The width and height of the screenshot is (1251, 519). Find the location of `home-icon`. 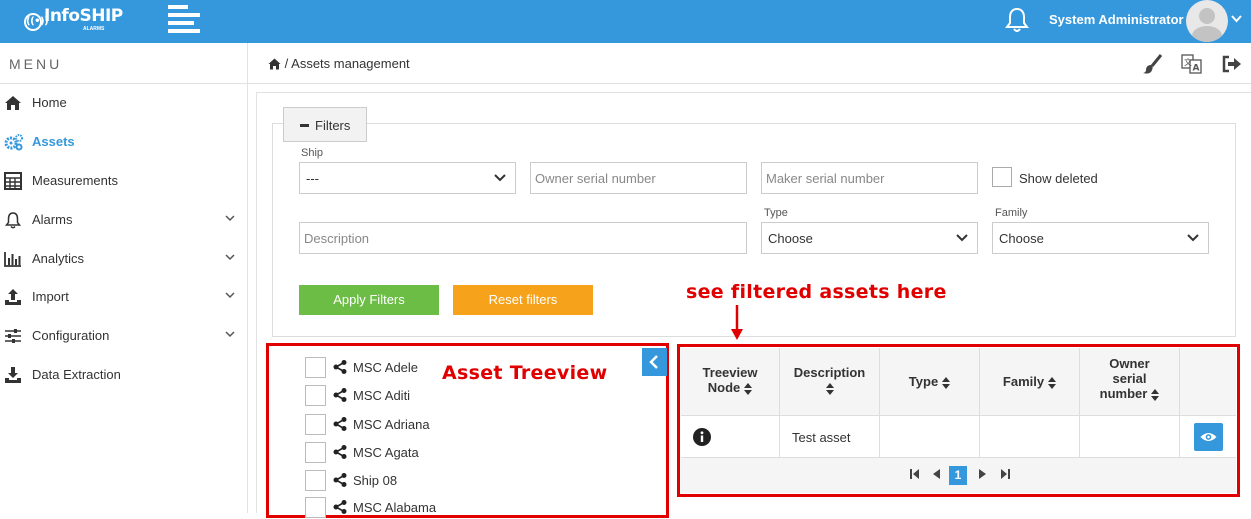

home-icon is located at coordinates (274, 65).